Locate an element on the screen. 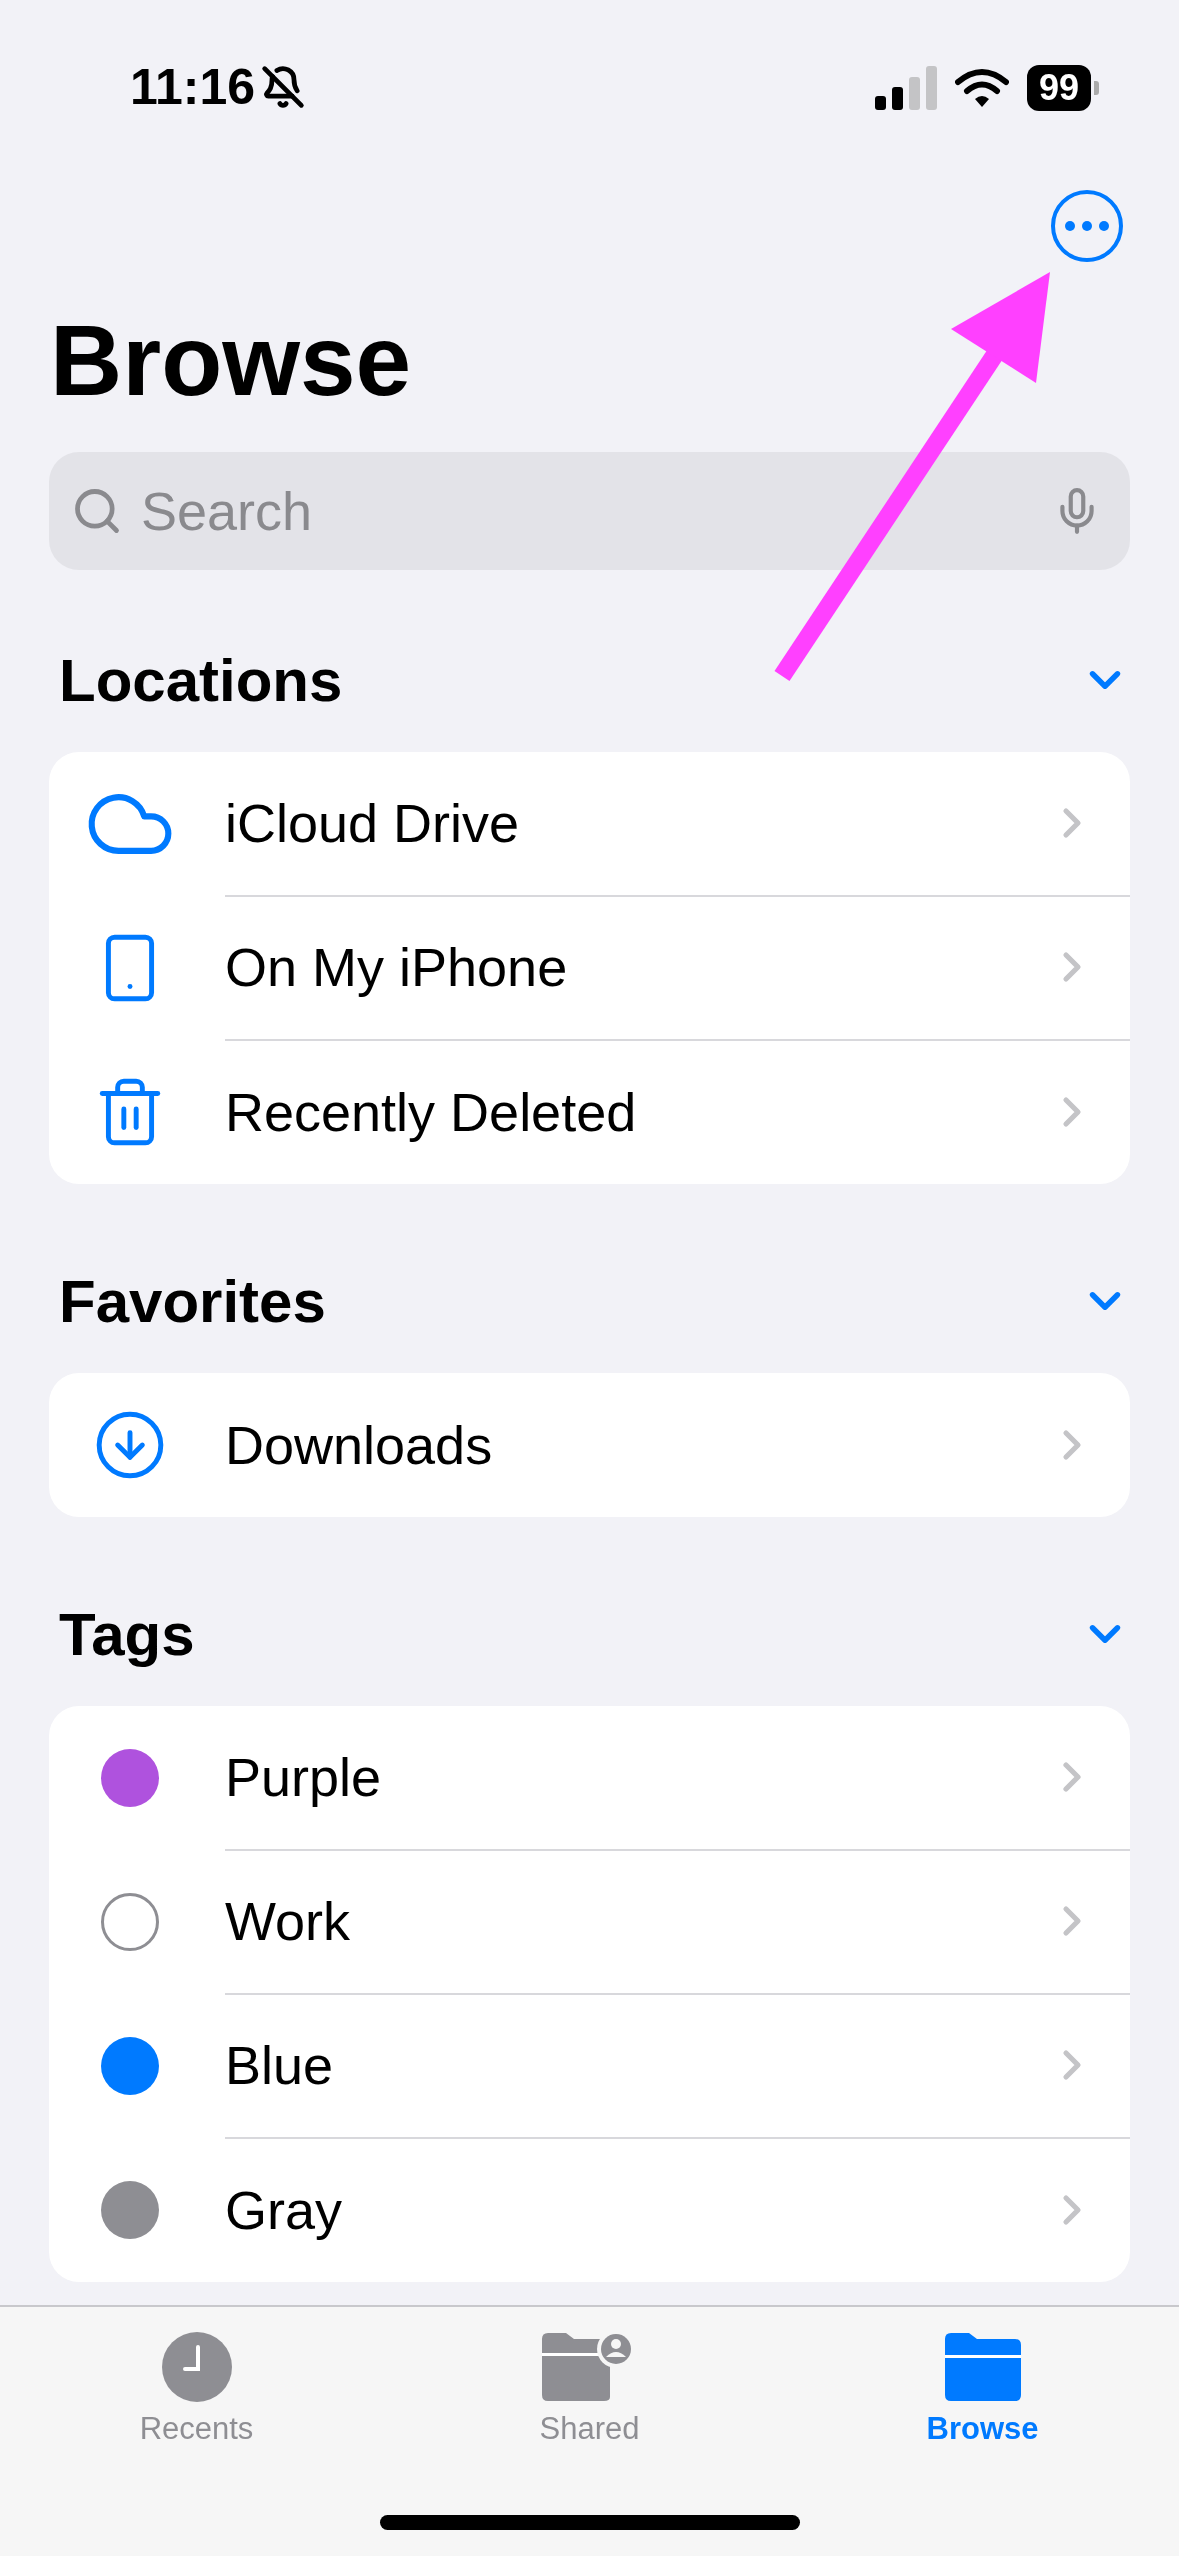  section-title: Tags is located at coordinates (127, 1634).